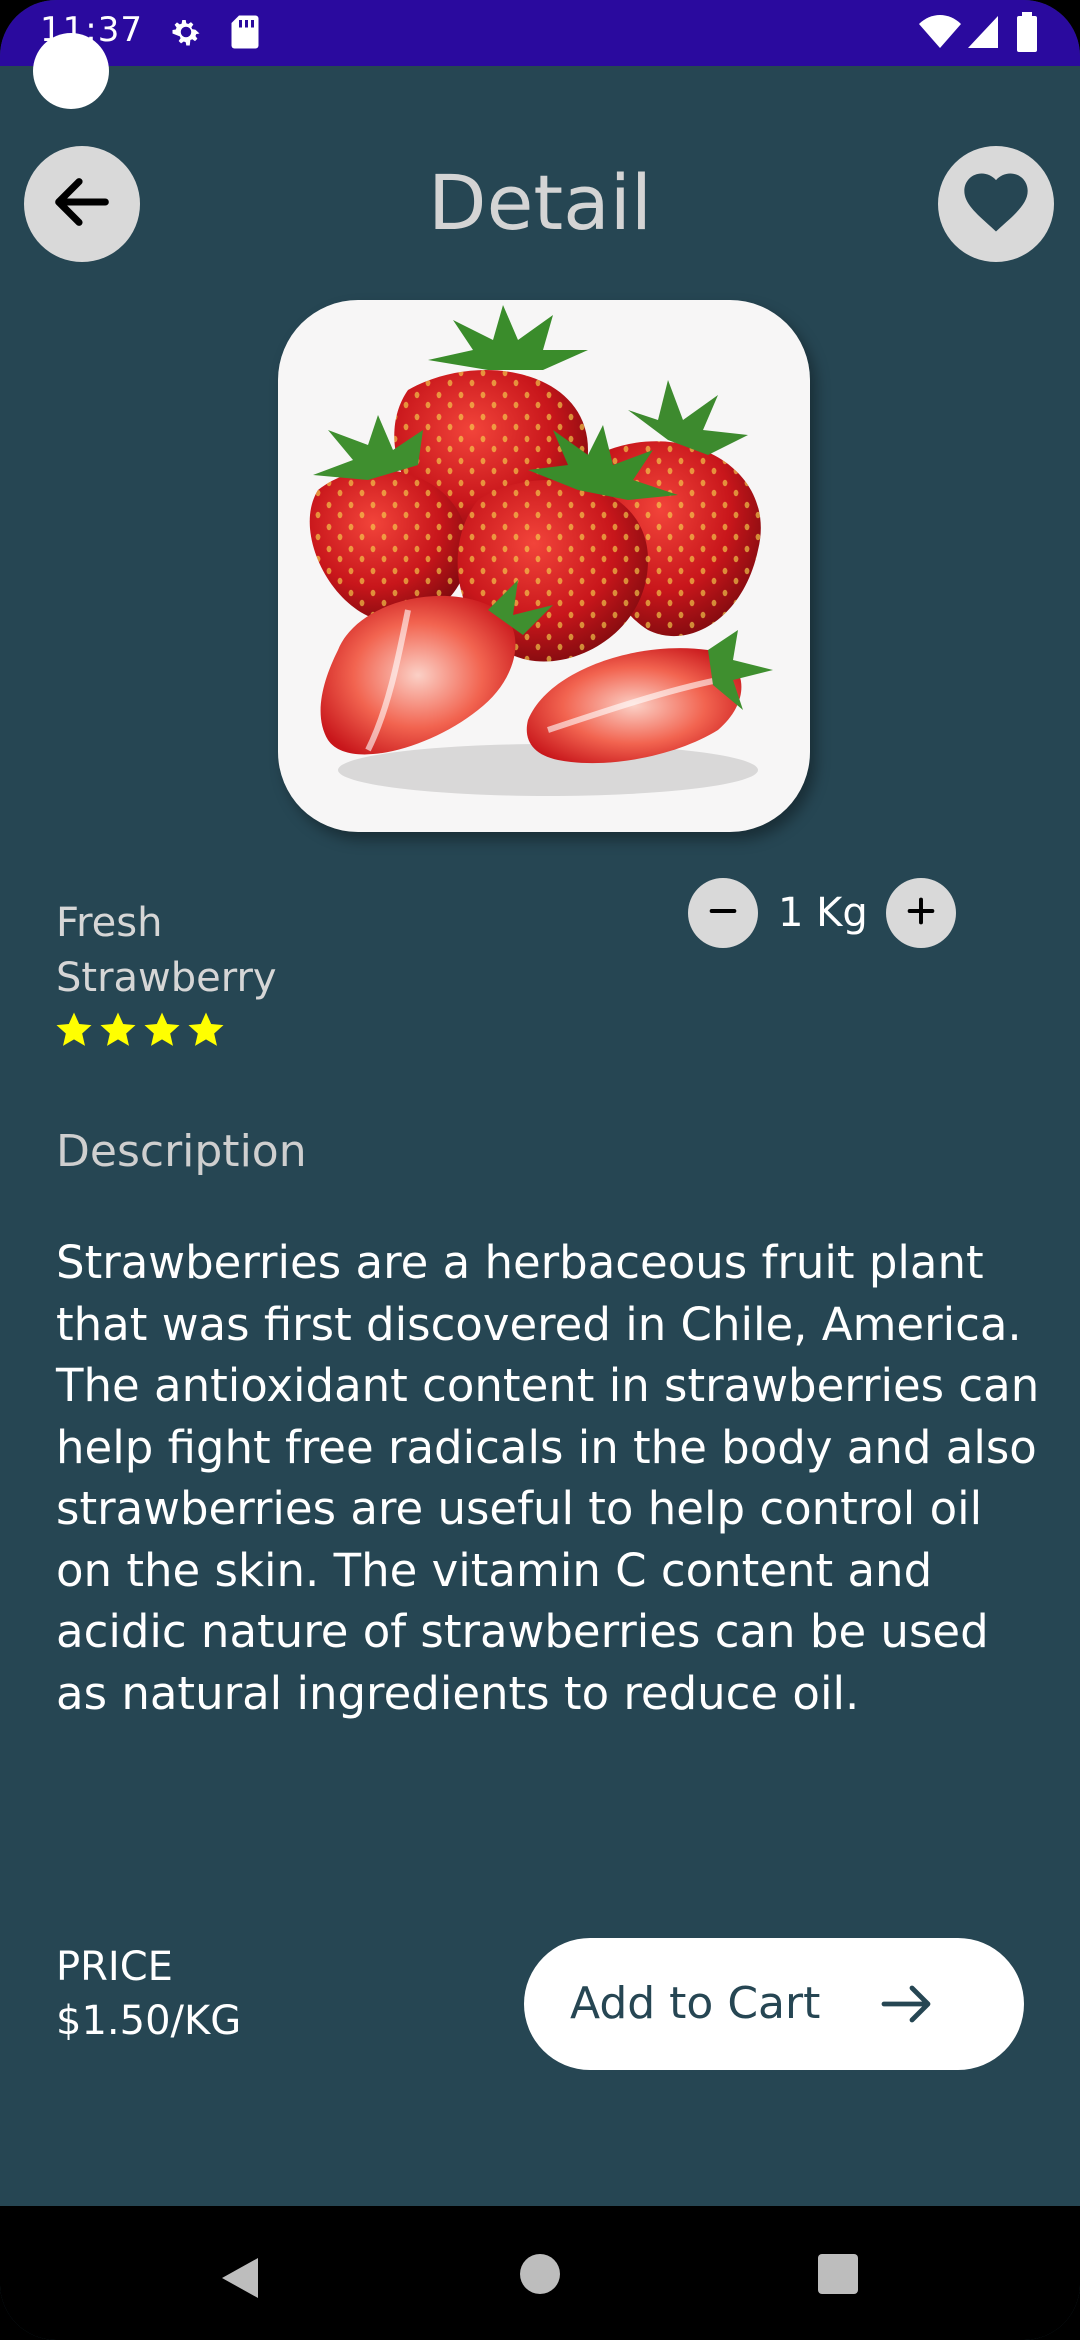  What do you see at coordinates (114, 1967) in the screenshot?
I see `price-label: PRICE` at bounding box center [114, 1967].